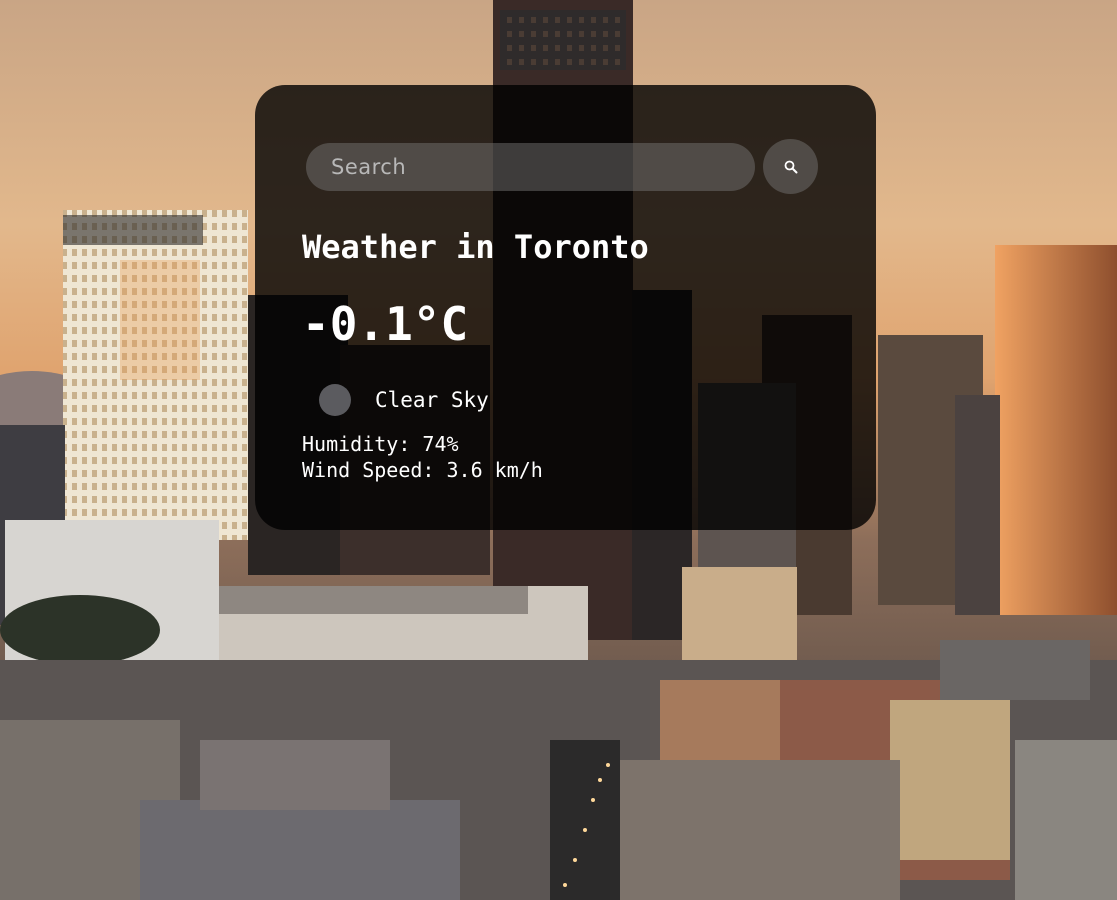 The image size is (1117, 900). What do you see at coordinates (335, 400) in the screenshot?
I see `weather-condition-icon` at bounding box center [335, 400].